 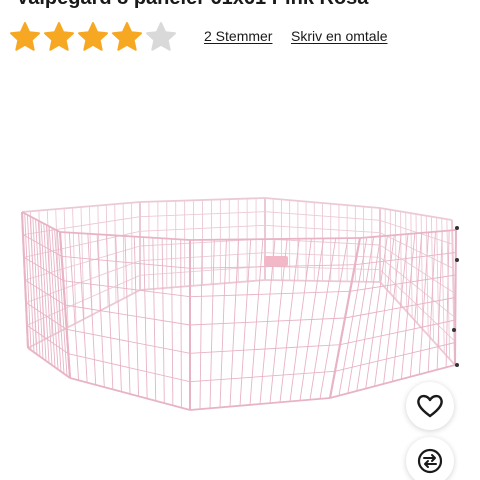 I want to click on wishlist-button, so click(x=430, y=406).